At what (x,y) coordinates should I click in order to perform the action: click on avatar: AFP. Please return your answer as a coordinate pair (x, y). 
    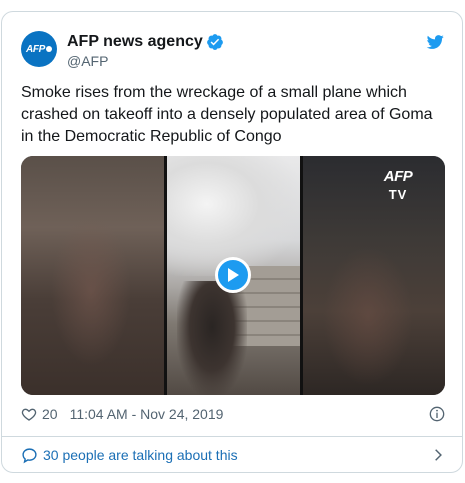
    Looking at the image, I should click on (39, 49).